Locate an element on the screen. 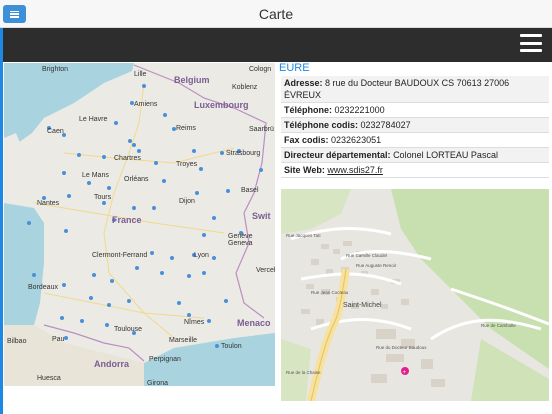 This screenshot has height=414, width=552. svg-text: Rue Camille Claudel is located at coordinates (366, 255).